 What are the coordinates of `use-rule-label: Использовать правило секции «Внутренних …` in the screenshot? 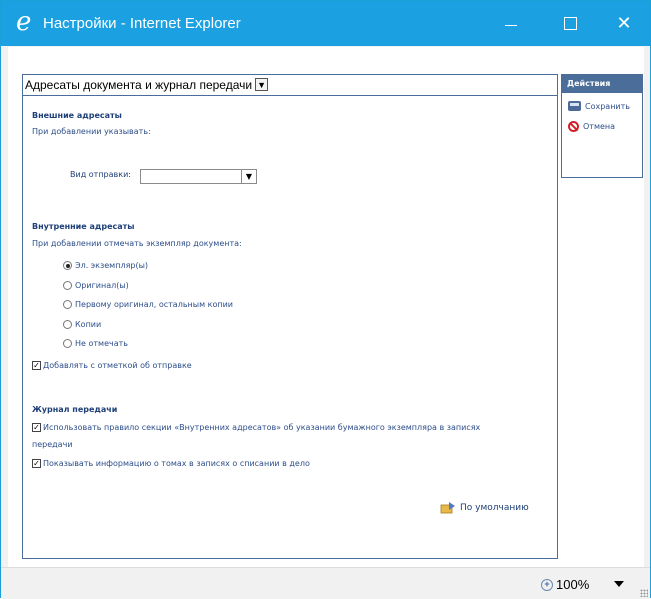 It's located at (262, 427).